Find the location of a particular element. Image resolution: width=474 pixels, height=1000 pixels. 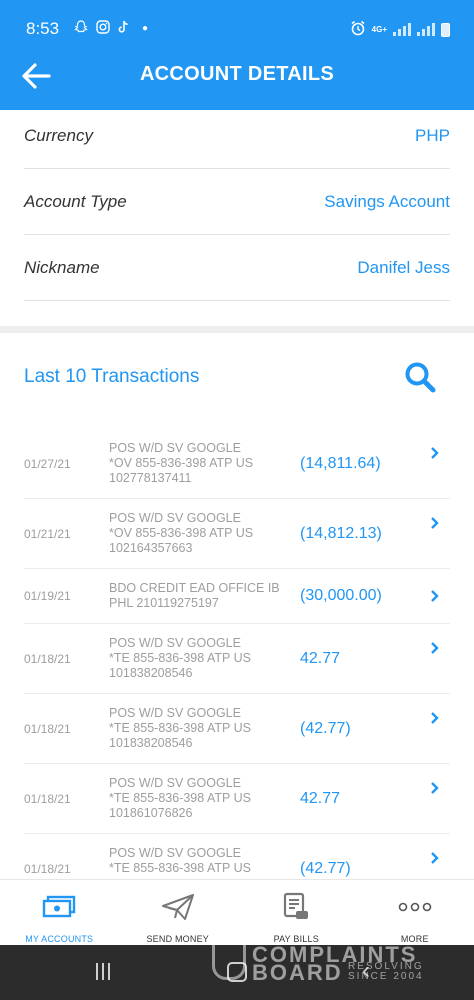

network-label: 4G+ is located at coordinates (379, 29).